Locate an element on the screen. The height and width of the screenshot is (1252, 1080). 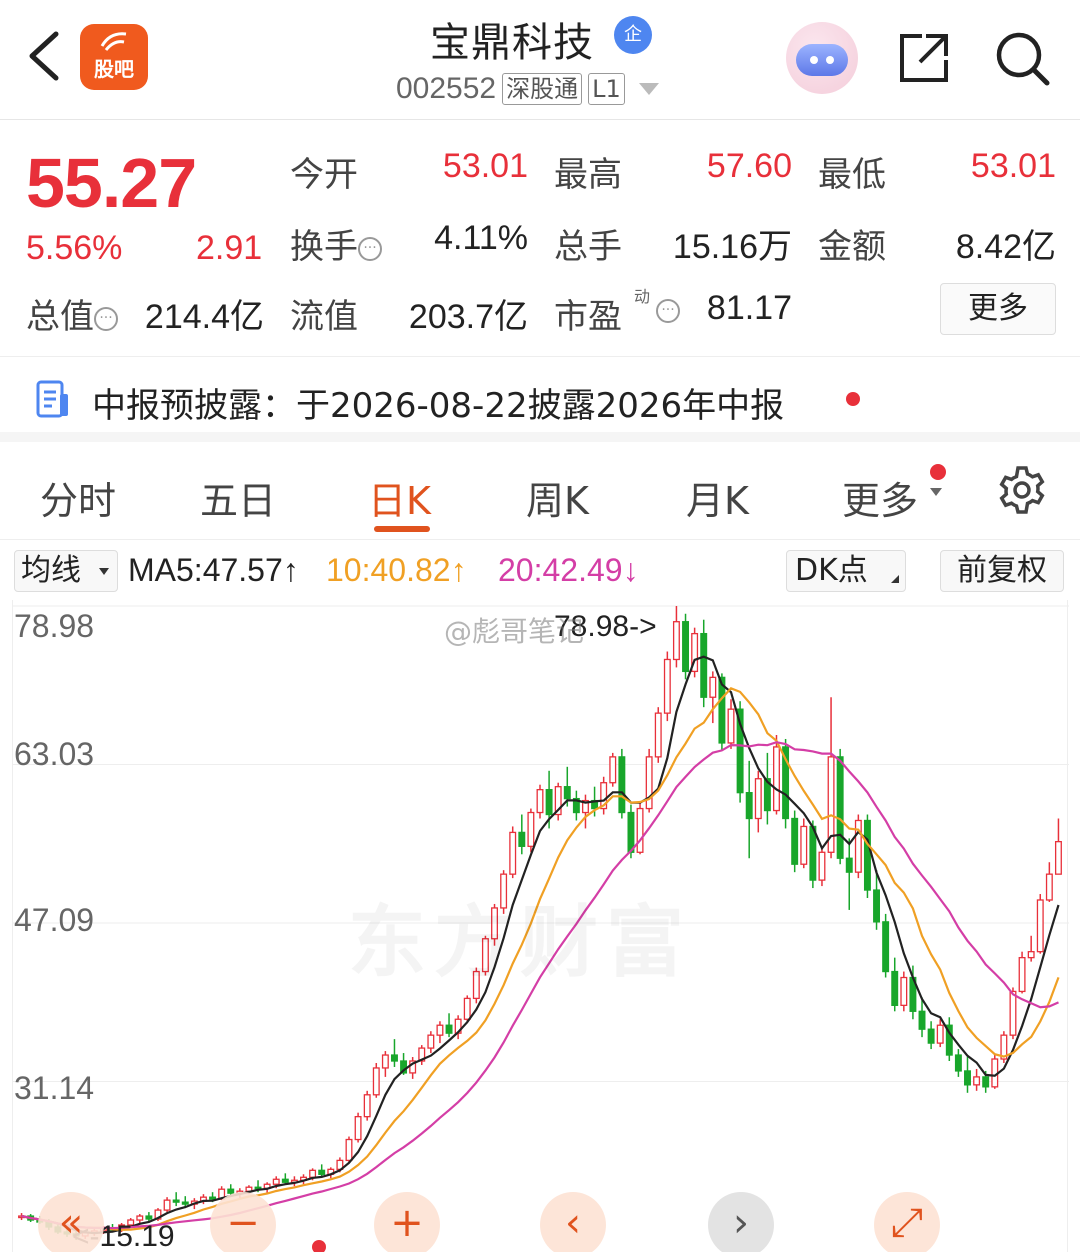
ai-assistant-icon is located at coordinates (822, 58).